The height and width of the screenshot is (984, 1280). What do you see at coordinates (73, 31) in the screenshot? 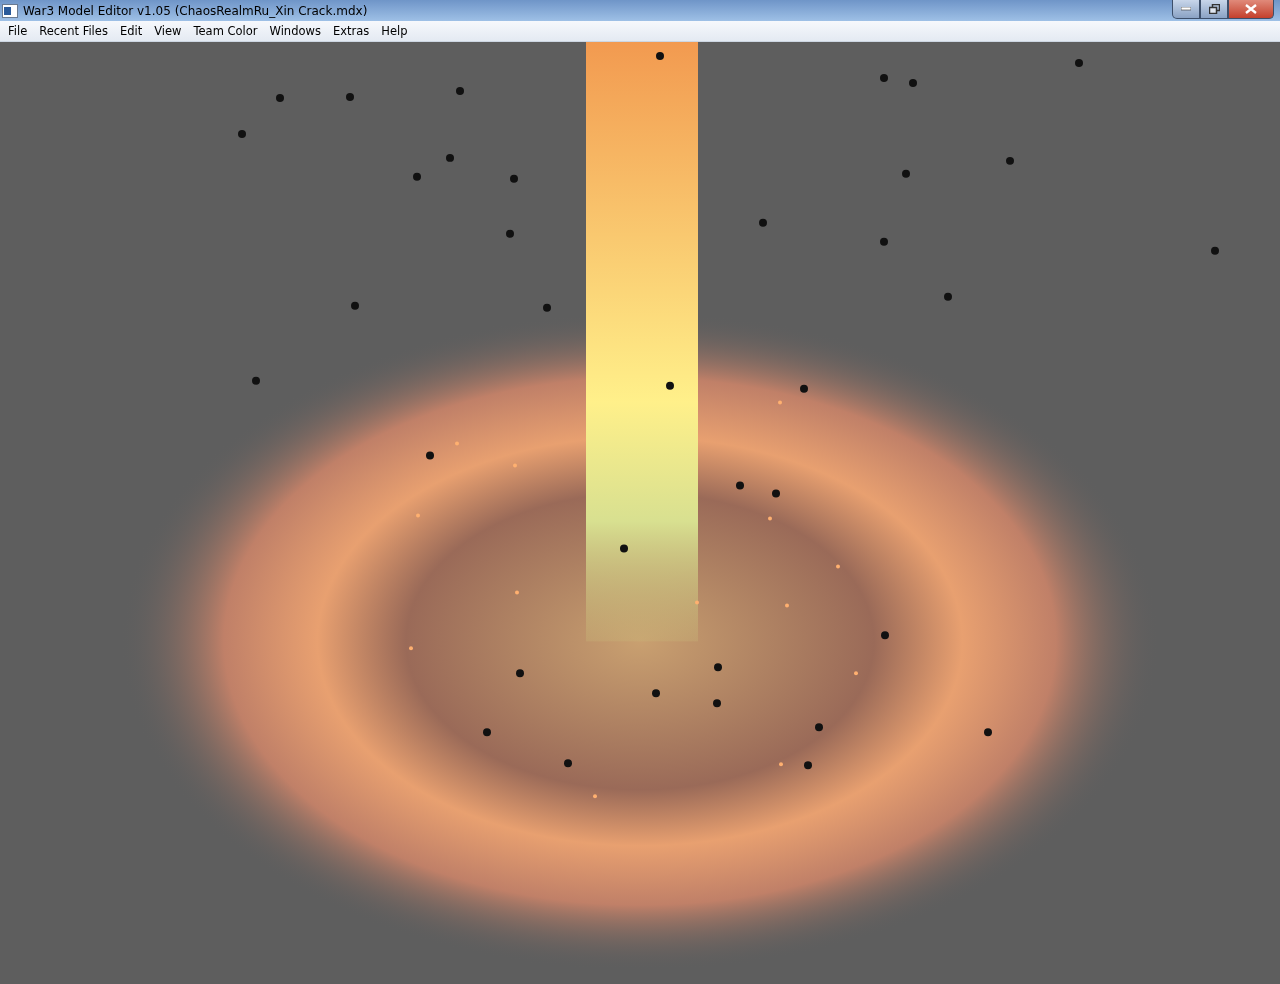
I see `menu-item: Recent Files` at bounding box center [73, 31].